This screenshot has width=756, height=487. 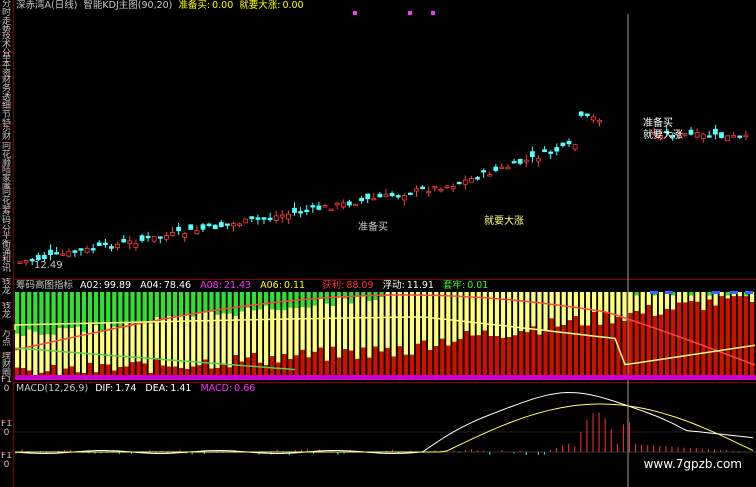 I want to click on annotation-buy: 准备买, so click(x=373, y=226).